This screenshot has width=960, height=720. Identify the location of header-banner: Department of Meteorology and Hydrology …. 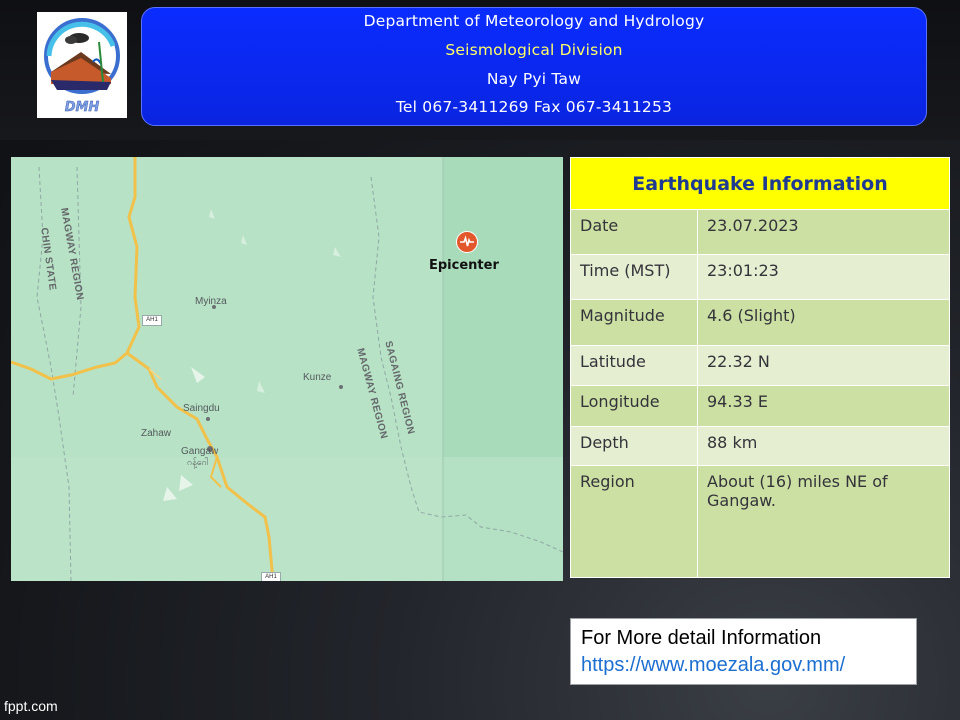
(534, 66).